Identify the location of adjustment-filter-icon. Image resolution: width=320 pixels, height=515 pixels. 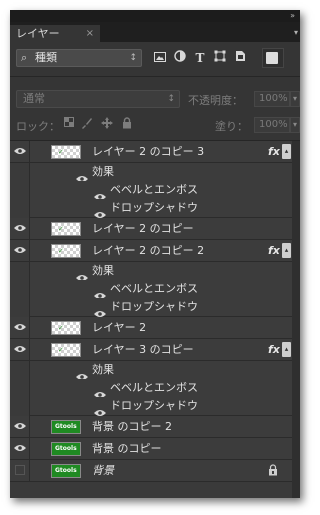
(180, 58).